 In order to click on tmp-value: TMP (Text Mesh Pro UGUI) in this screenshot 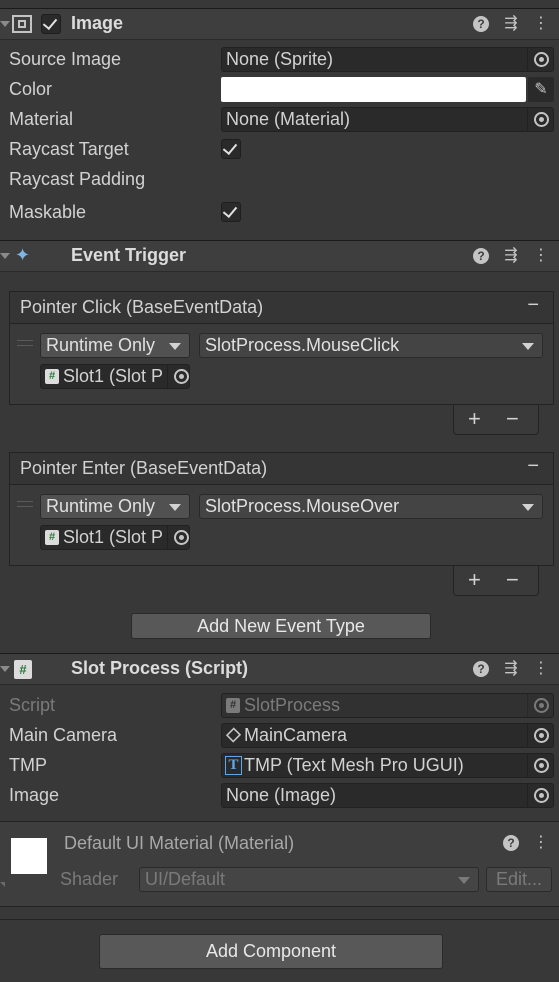, I will do `click(354, 765)`.